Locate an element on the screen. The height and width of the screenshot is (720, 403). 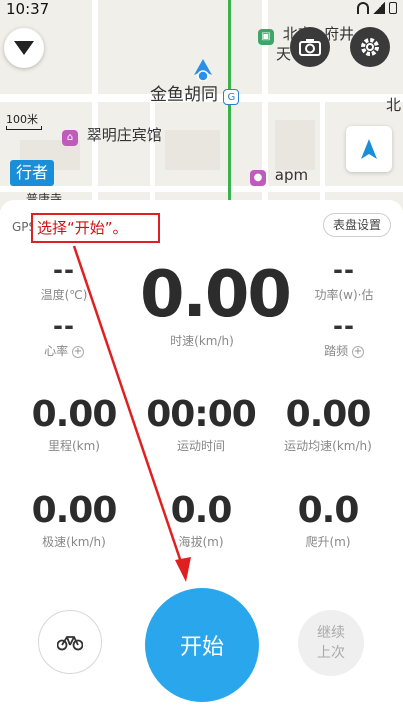
power-metric: -- 功率(w)·估 is located at coordinates (344, 279).